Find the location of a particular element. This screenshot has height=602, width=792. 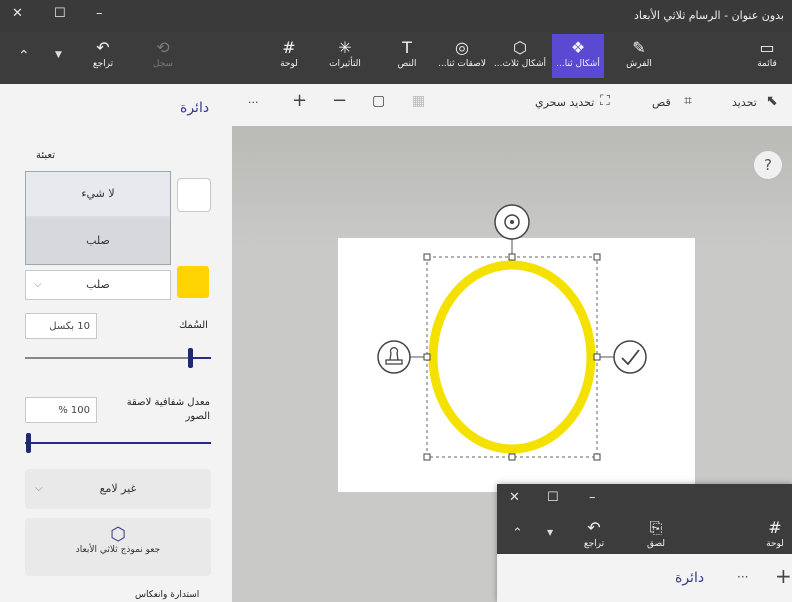

cursor-icon: ⬉ is located at coordinates (772, 101).